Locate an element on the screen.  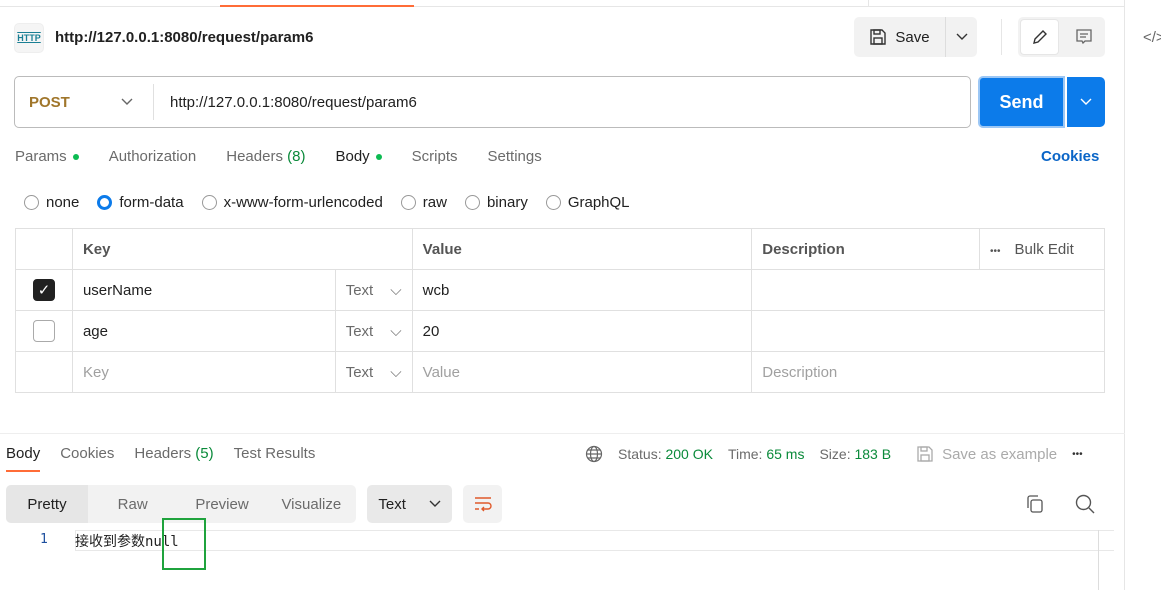
more-options-icon: ••• is located at coordinates (1077, 454).